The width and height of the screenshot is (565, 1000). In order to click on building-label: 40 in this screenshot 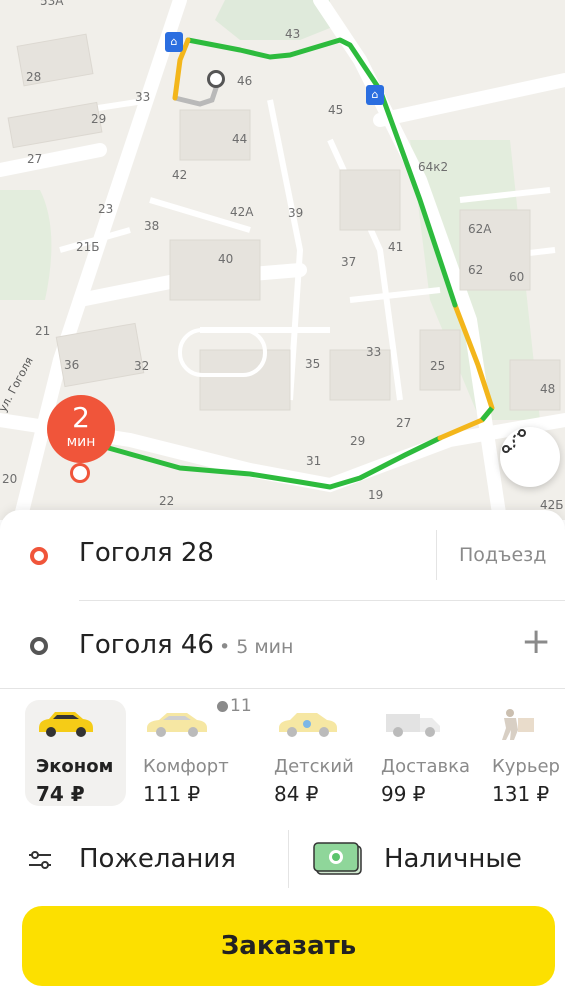, I will do `click(226, 259)`.